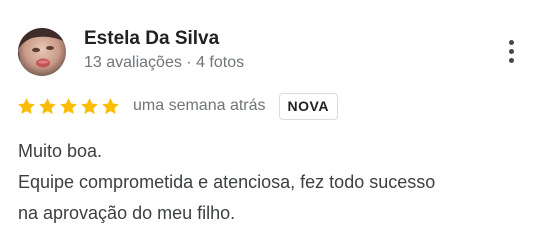  I want to click on avatar, so click(42, 52).